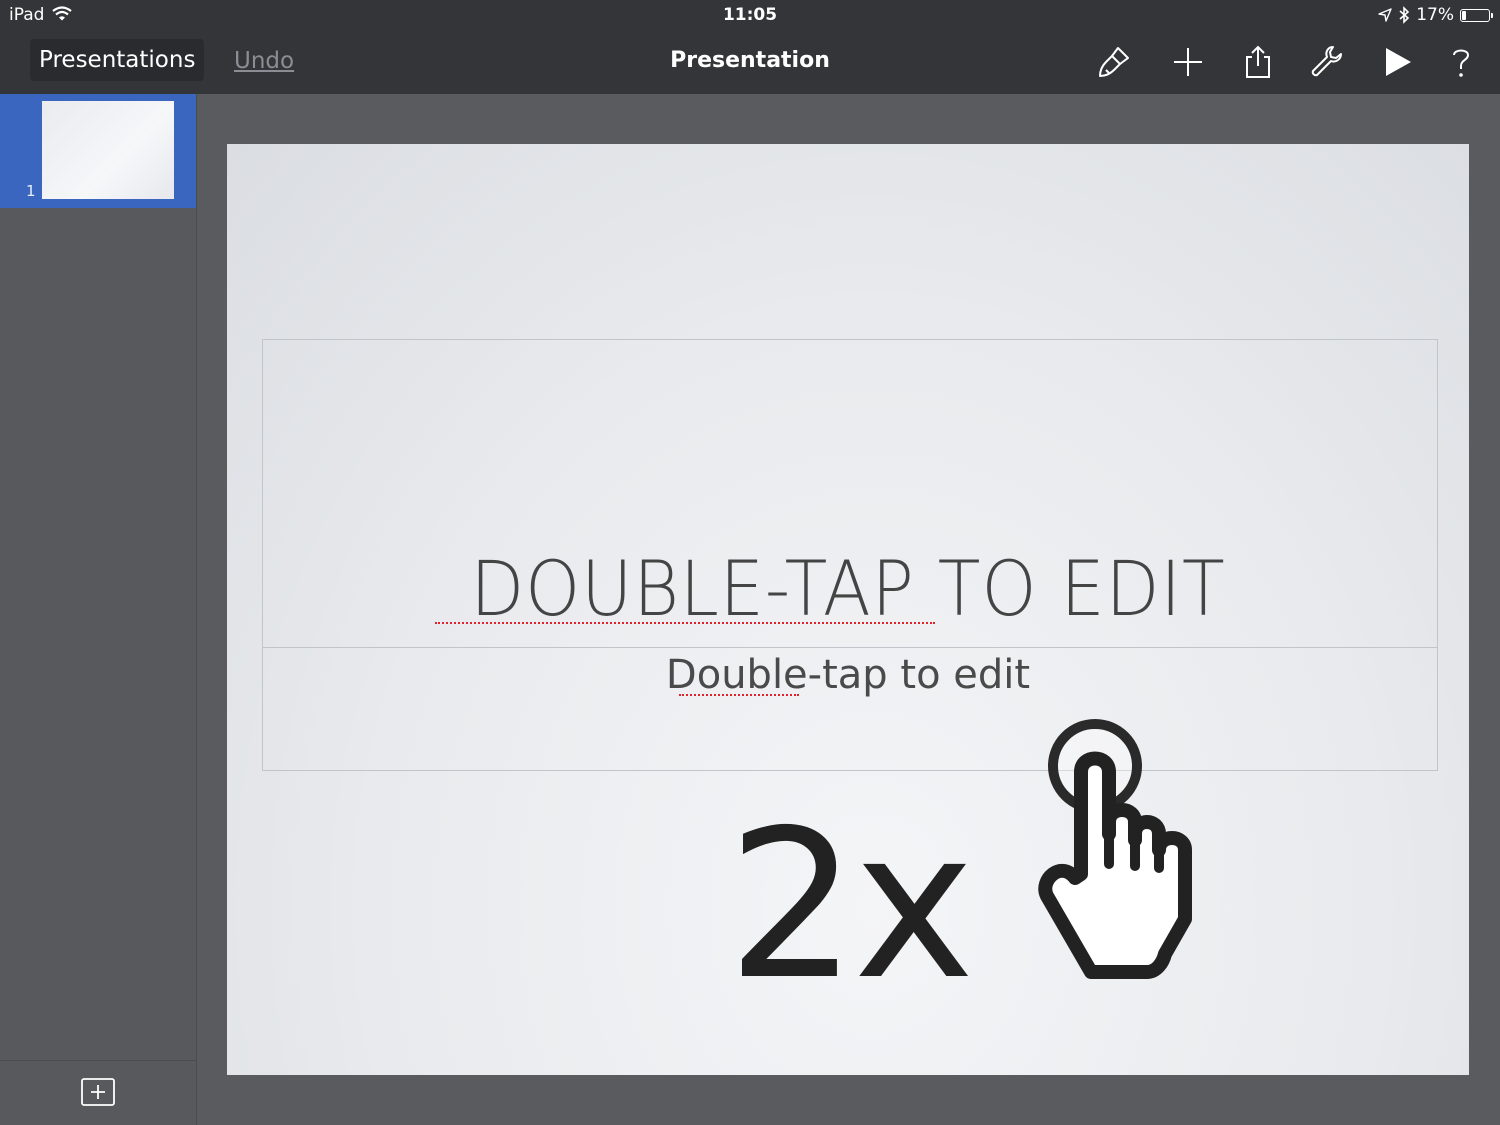  I want to click on location-arrow-icon, so click(1385, 15).